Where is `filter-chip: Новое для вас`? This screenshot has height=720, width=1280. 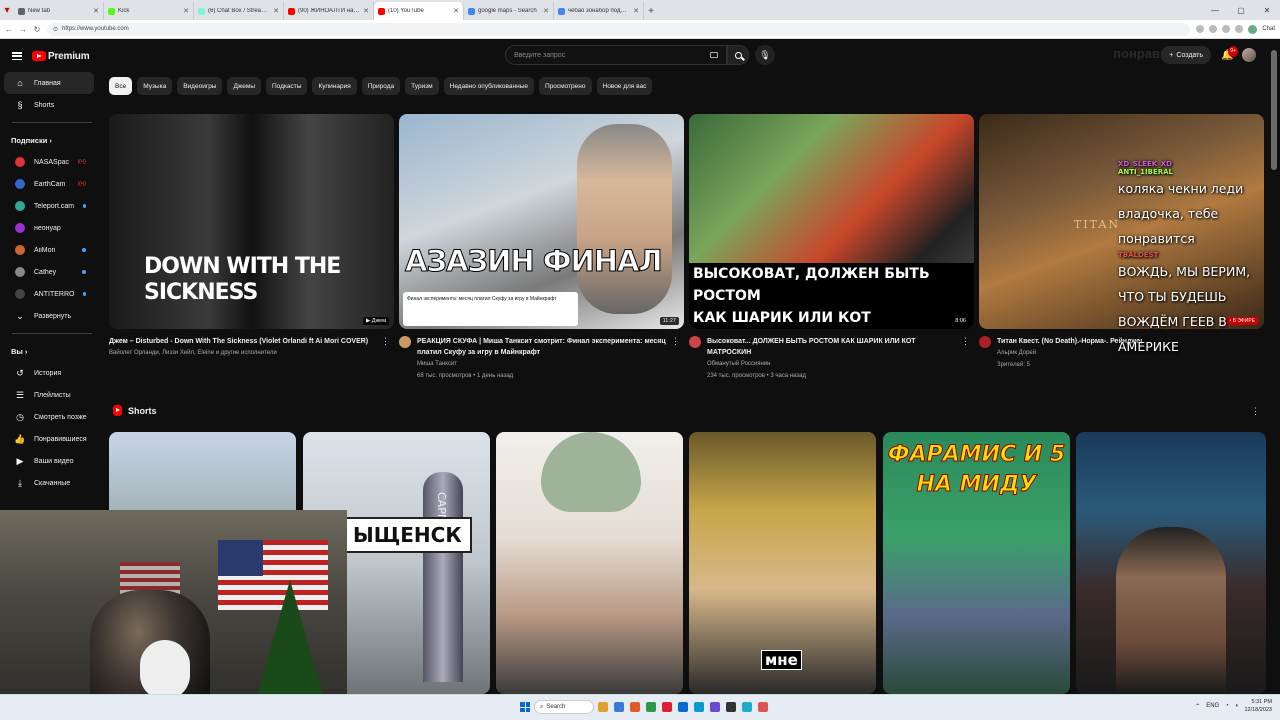
filter-chip: Новое для вас is located at coordinates (624, 86).